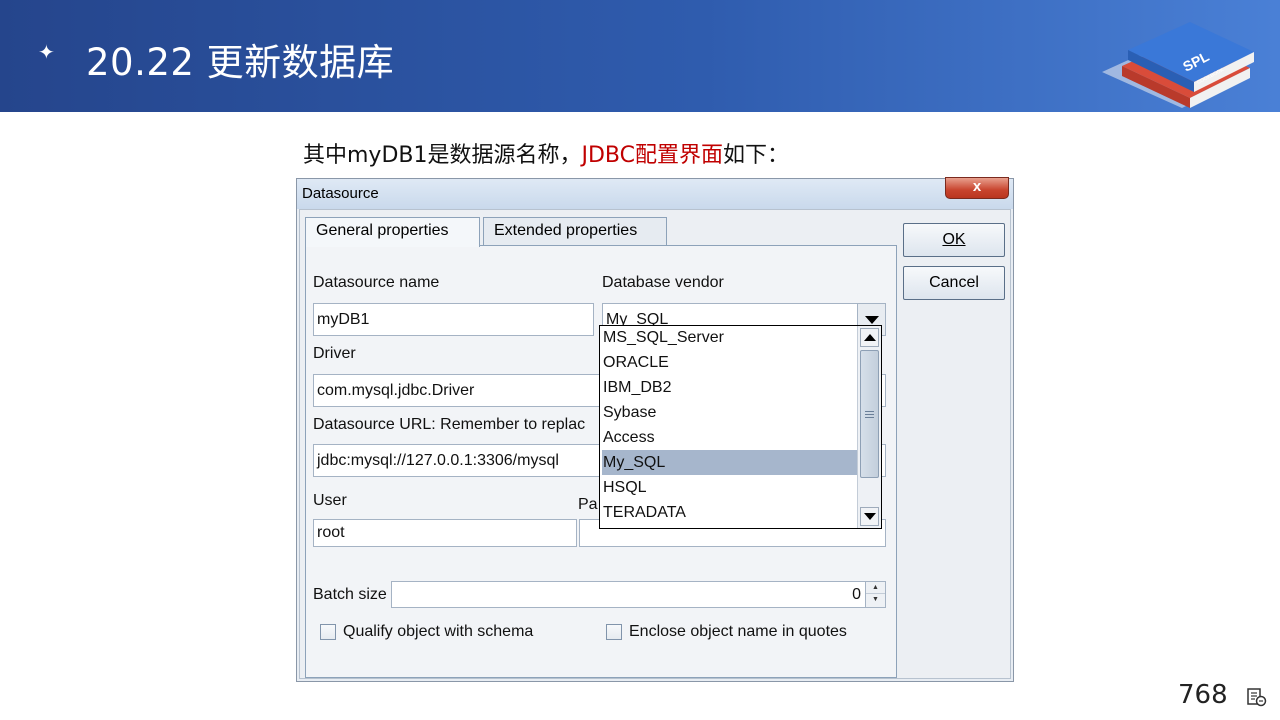 This screenshot has width=1280, height=720. I want to click on datasource-url-label: Datasource URL: Remember to replac, so click(449, 424).